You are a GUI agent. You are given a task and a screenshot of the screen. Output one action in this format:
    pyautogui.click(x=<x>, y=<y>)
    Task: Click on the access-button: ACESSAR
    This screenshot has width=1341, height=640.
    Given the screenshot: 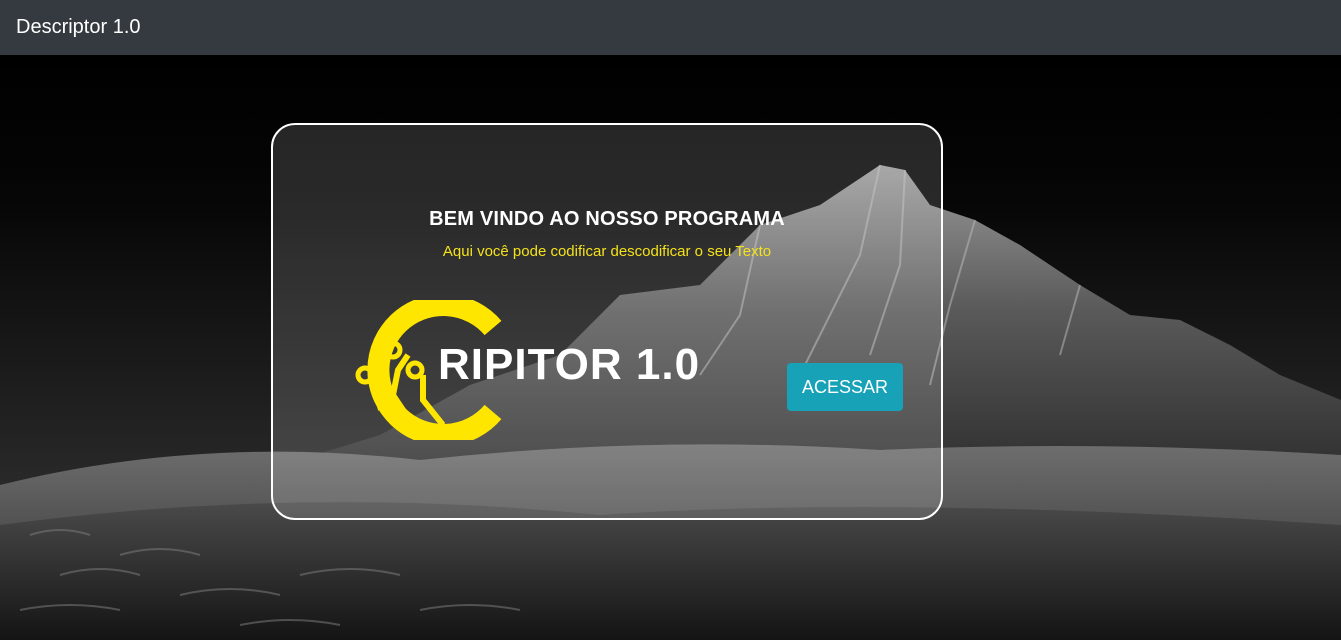 What is the action you would take?
    pyautogui.click(x=845, y=387)
    